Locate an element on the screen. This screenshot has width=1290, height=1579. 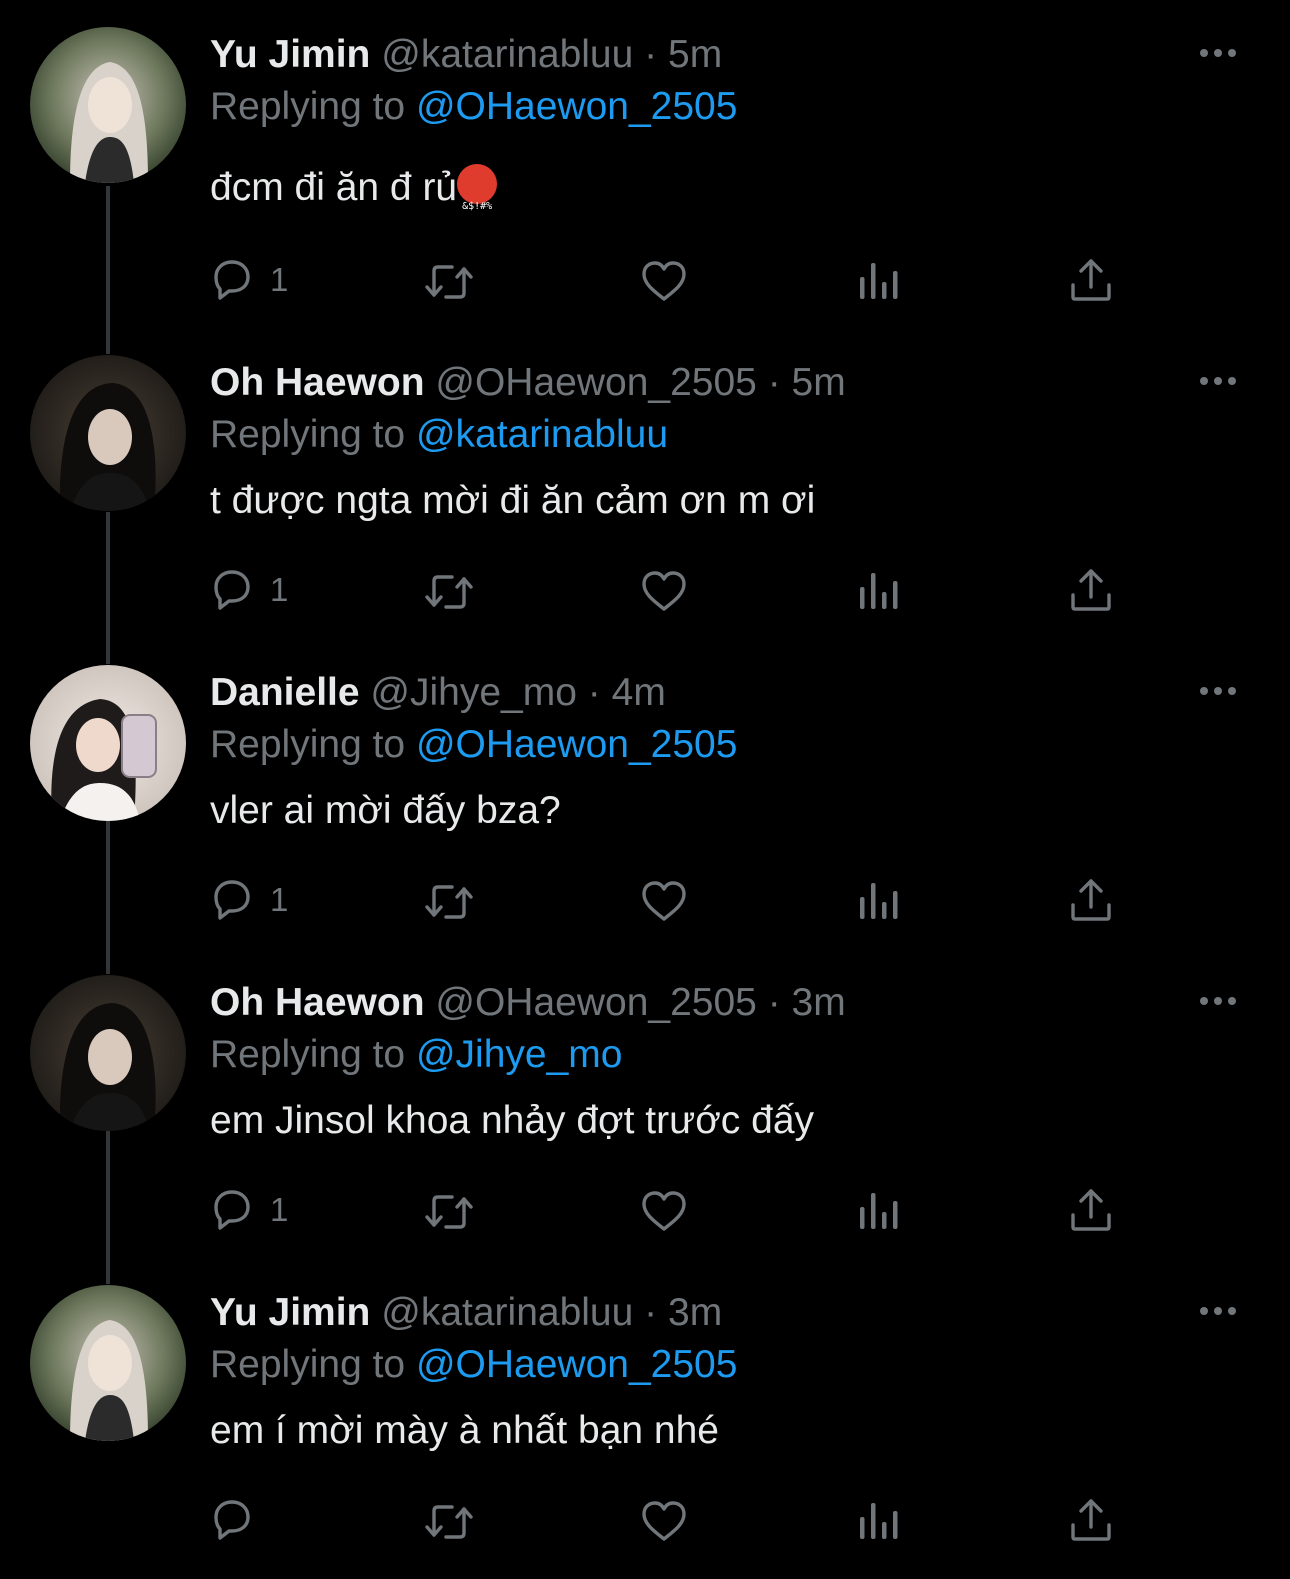
blonde-girl-avatar-image is located at coordinates (108, 105).